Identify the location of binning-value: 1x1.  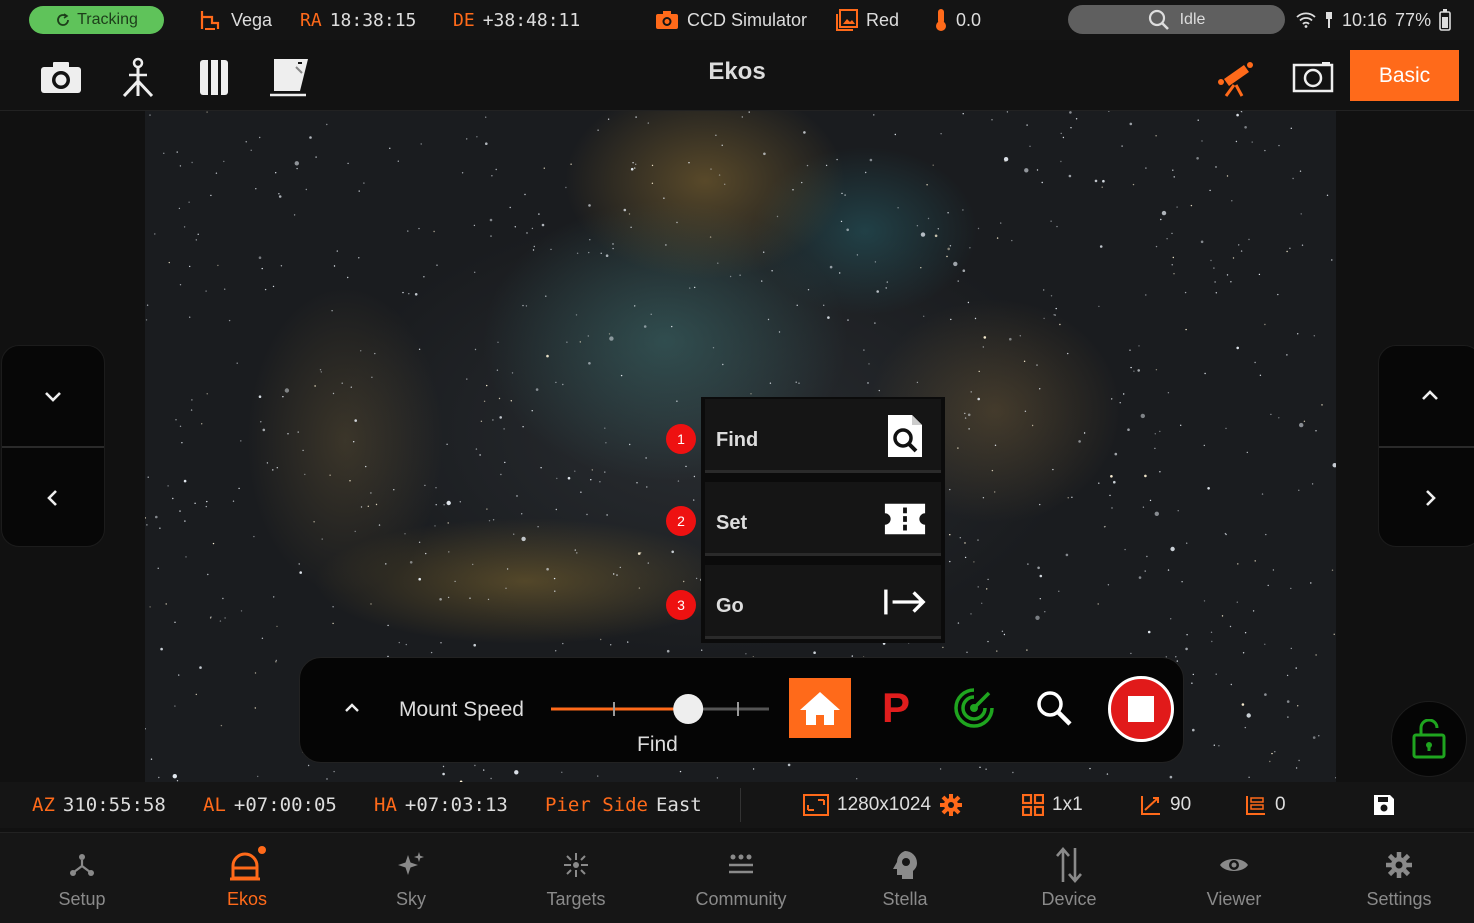
(1067, 804).